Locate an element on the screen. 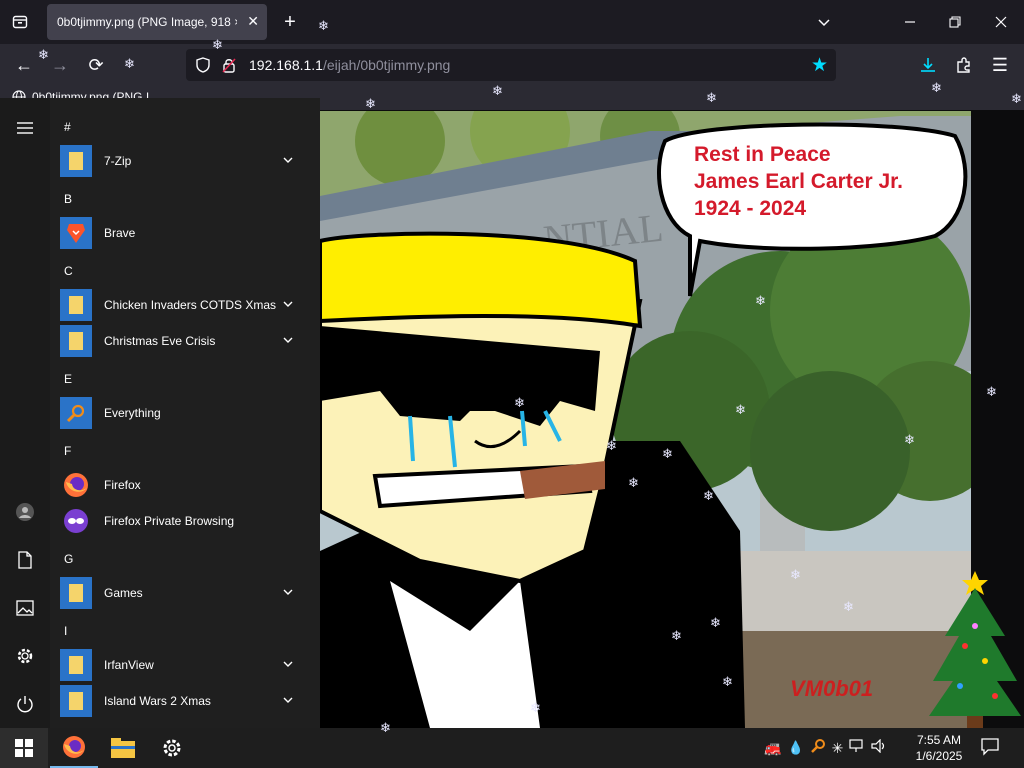  app-item-irfanview: IrfanView is located at coordinates (185, 665).